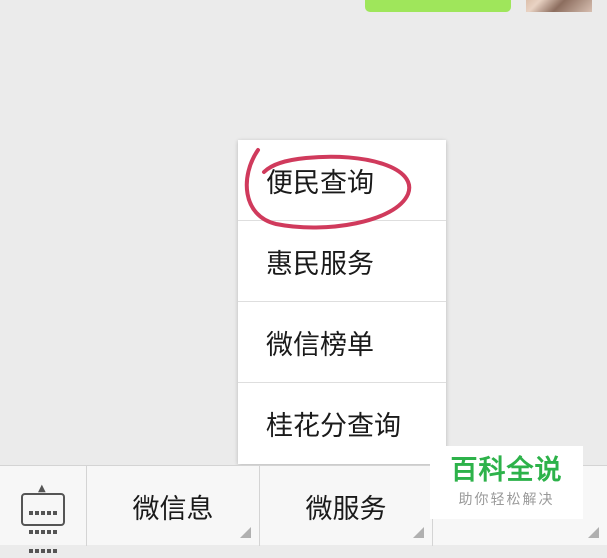  Describe the element at coordinates (320, 183) in the screenshot. I see `menu-item-label: 便民查询` at that location.